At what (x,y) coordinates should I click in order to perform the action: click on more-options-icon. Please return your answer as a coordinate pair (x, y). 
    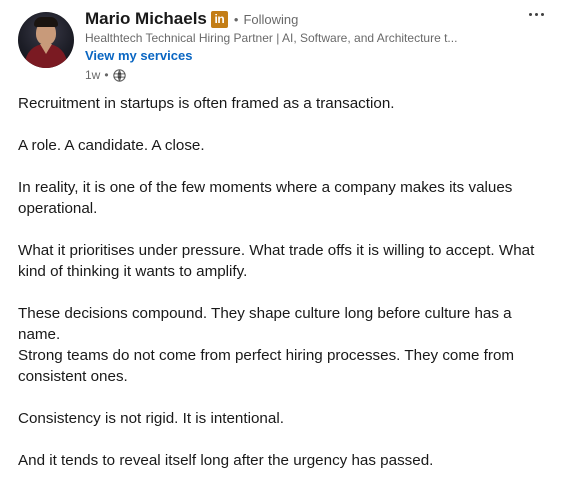
    Looking at the image, I should click on (536, 14).